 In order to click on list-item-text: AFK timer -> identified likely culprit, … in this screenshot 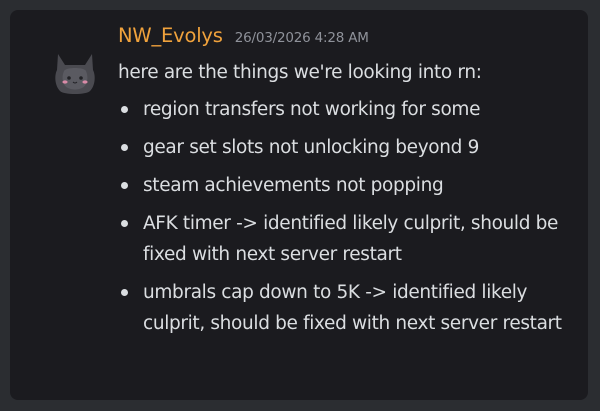, I will do `click(351, 239)`.